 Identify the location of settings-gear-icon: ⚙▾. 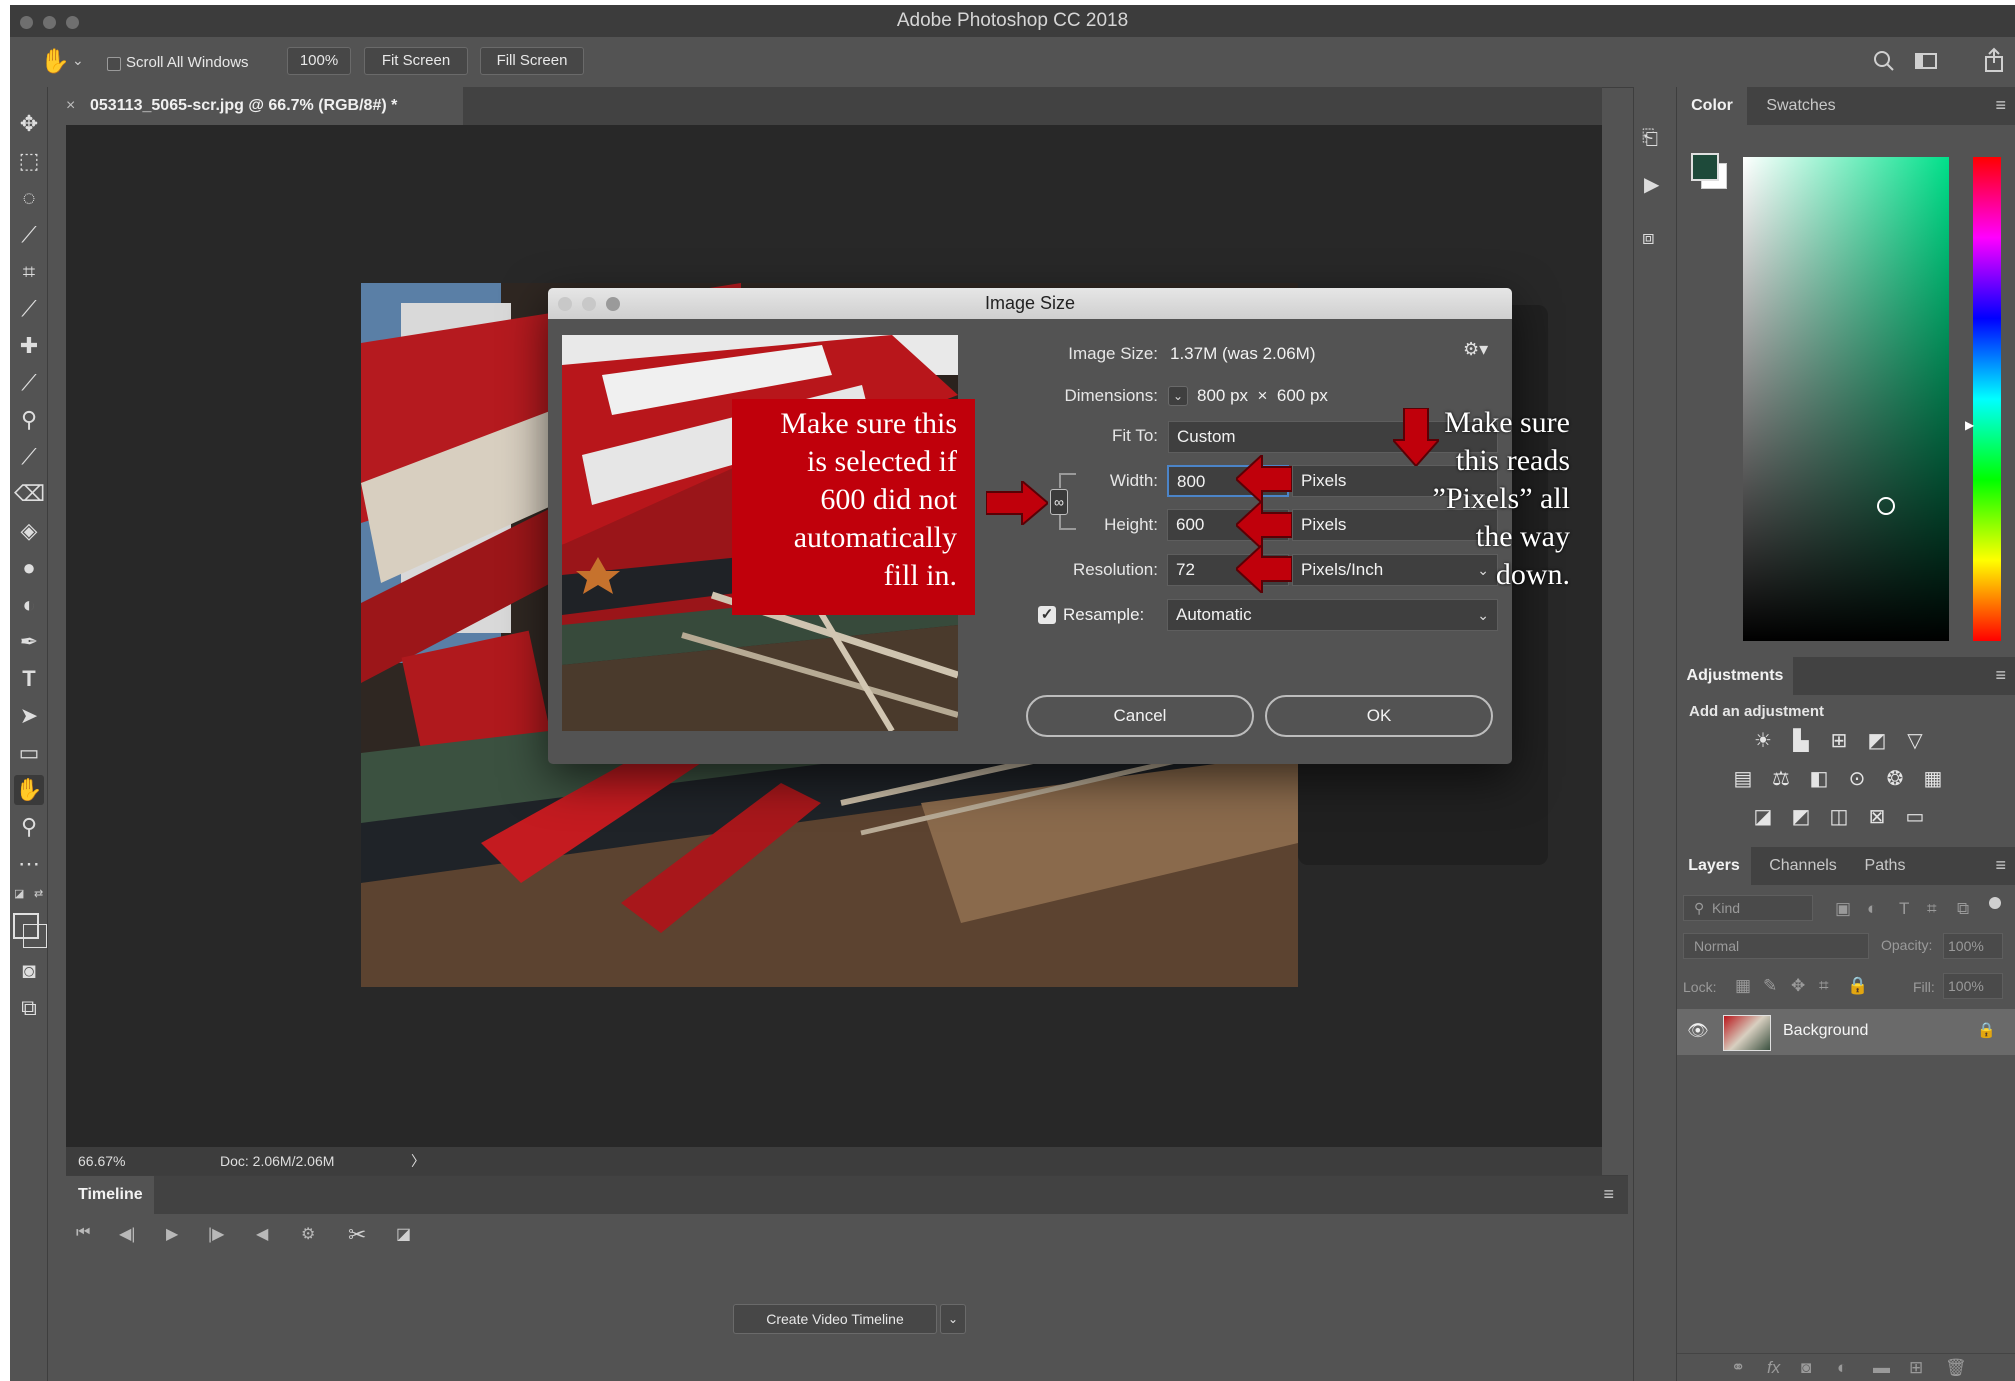
(1475, 349).